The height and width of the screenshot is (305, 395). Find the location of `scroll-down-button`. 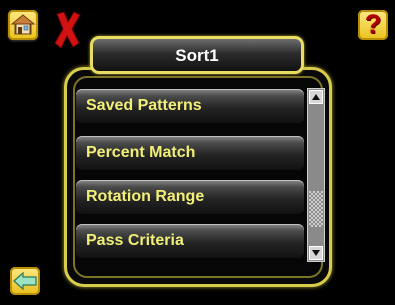

scroll-down-button is located at coordinates (316, 253).